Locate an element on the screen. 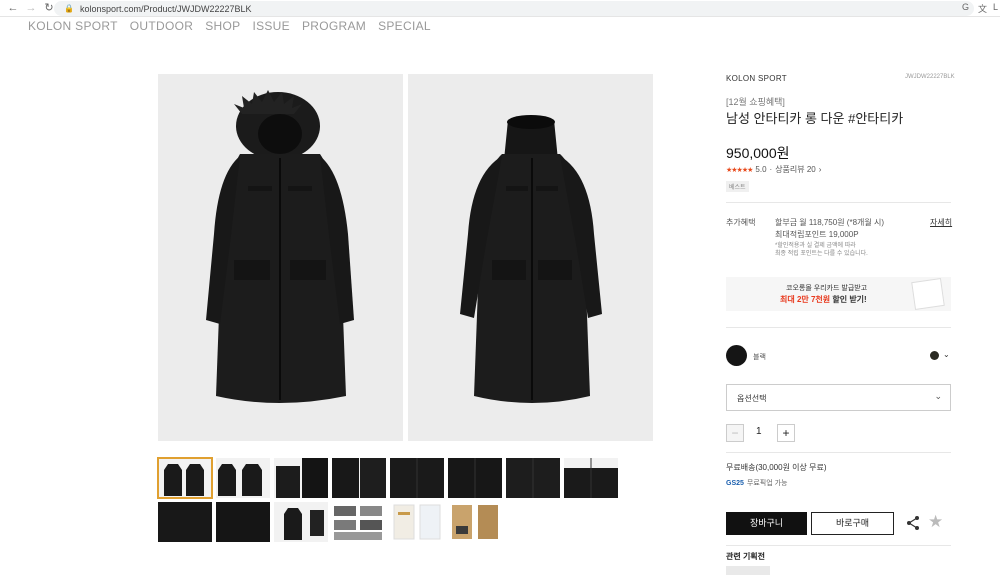 Image resolution: width=1000 pixels, height=575 pixels. nav-item-shop: SHOP is located at coordinates (222, 26).